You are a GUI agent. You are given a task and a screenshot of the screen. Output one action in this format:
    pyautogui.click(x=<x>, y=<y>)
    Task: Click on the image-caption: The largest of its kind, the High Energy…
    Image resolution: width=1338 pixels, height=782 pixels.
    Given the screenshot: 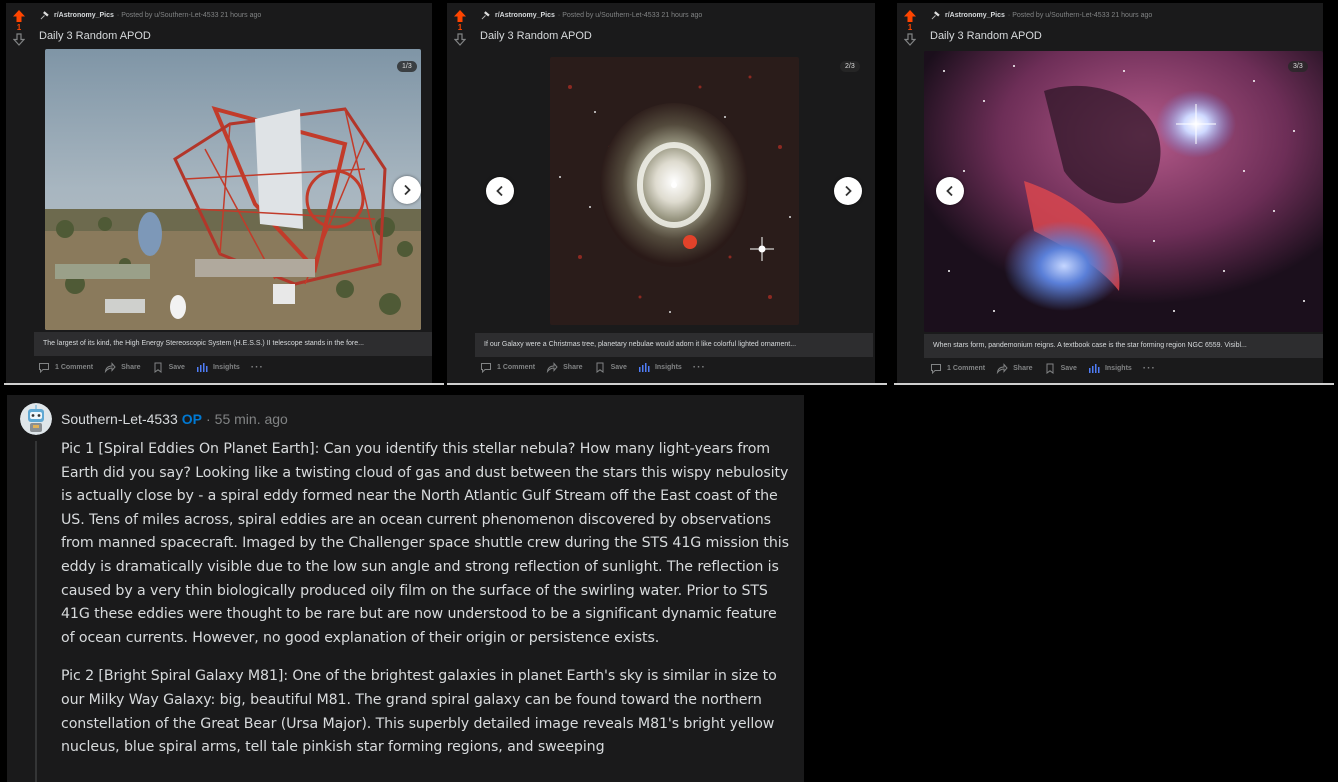 What is the action you would take?
    pyautogui.click(x=233, y=344)
    